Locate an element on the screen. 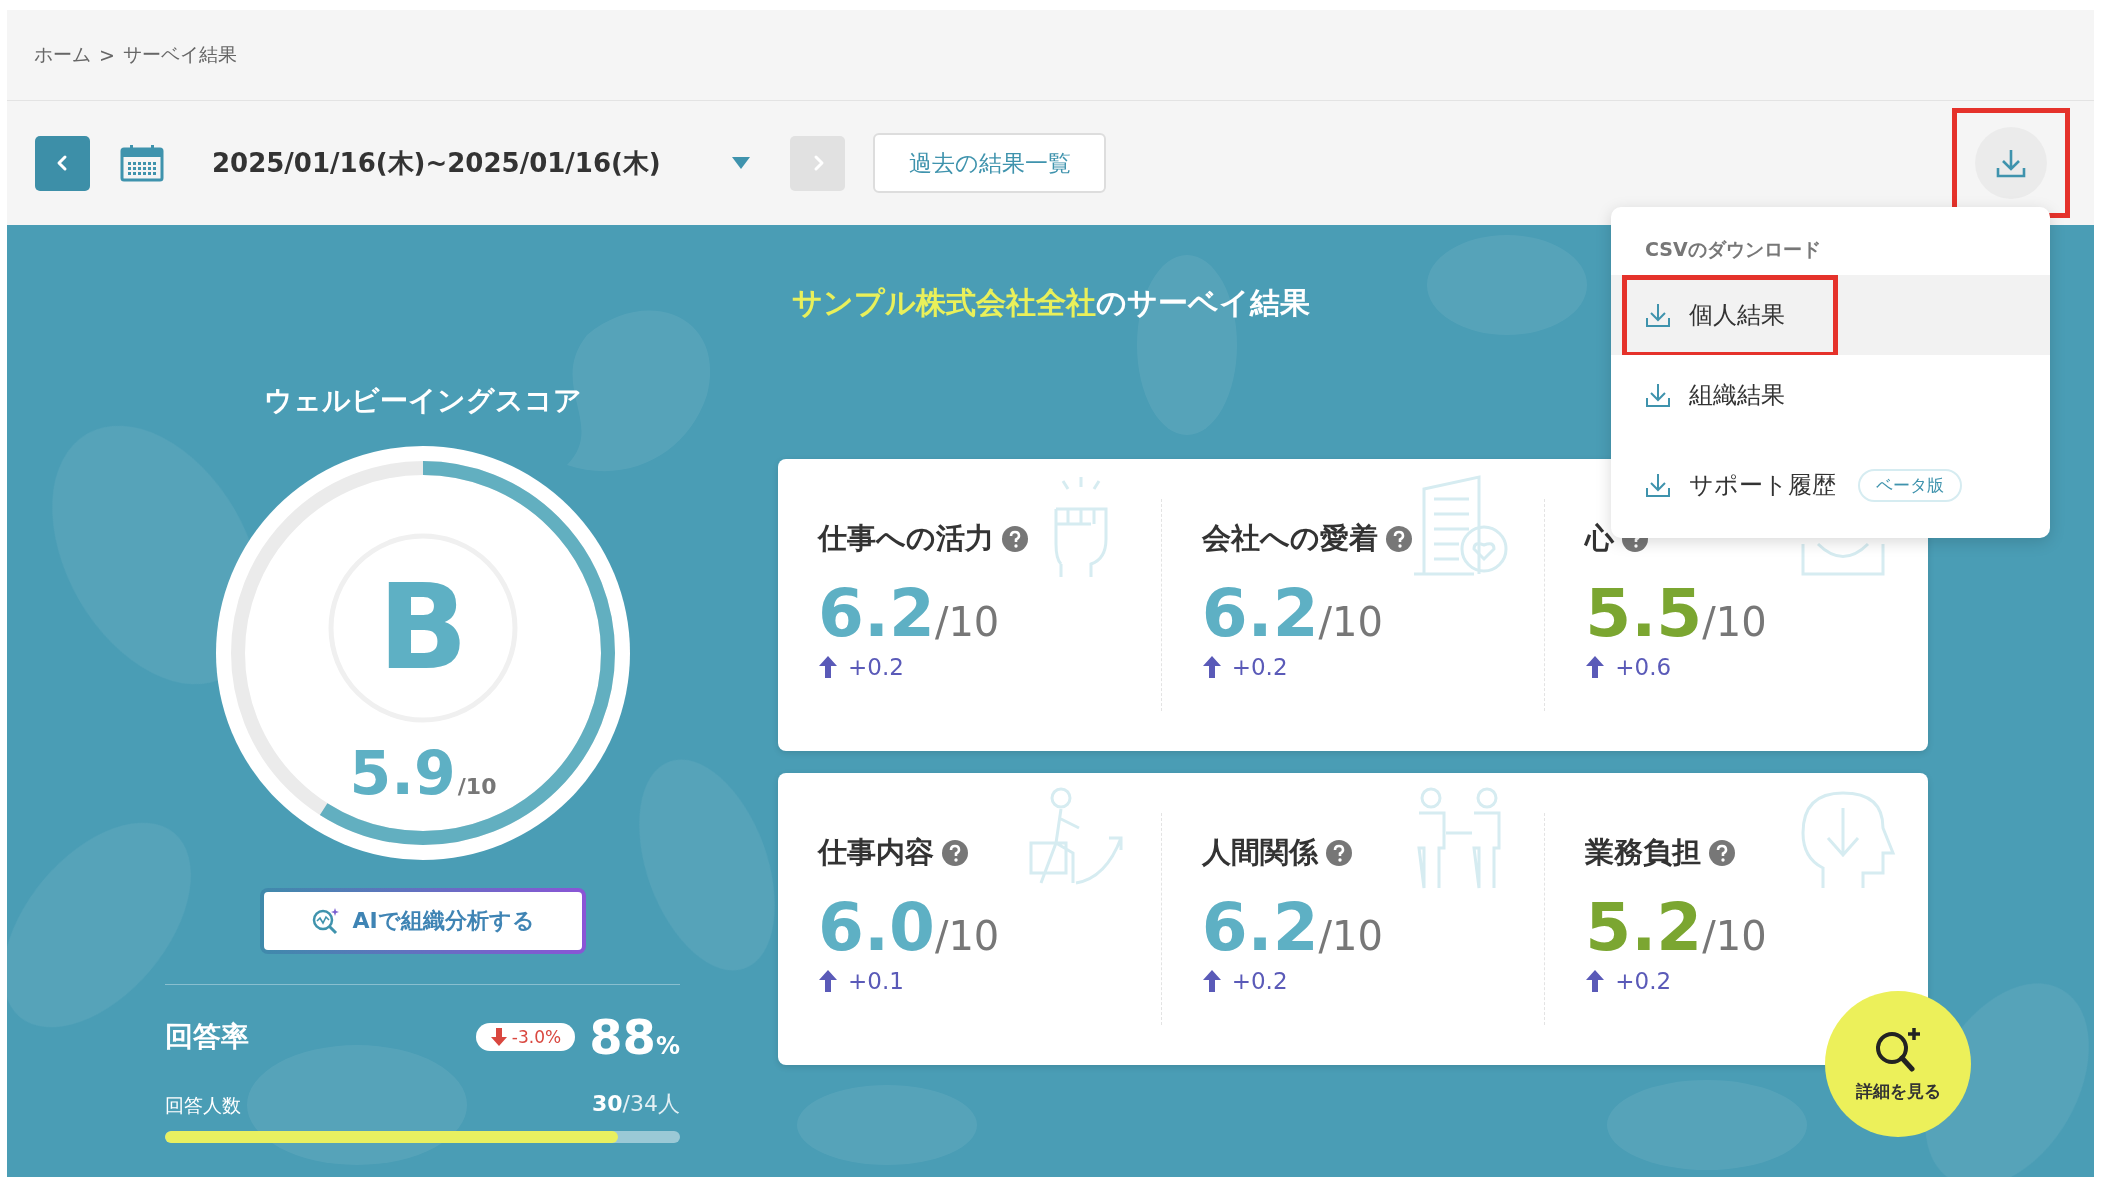 Image resolution: width=2102 pixels, height=1182 pixels. menu-heading: CSVのダウンロード is located at coordinates (1733, 249).